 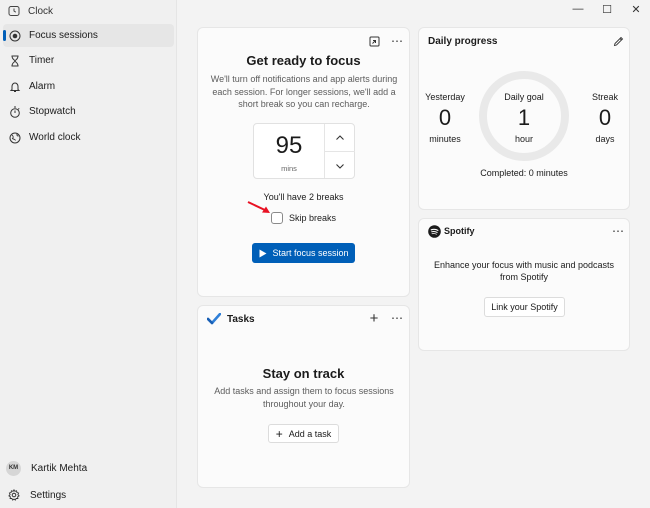 What do you see at coordinates (214, 319) in the screenshot?
I see `microsoft-todo-icon` at bounding box center [214, 319].